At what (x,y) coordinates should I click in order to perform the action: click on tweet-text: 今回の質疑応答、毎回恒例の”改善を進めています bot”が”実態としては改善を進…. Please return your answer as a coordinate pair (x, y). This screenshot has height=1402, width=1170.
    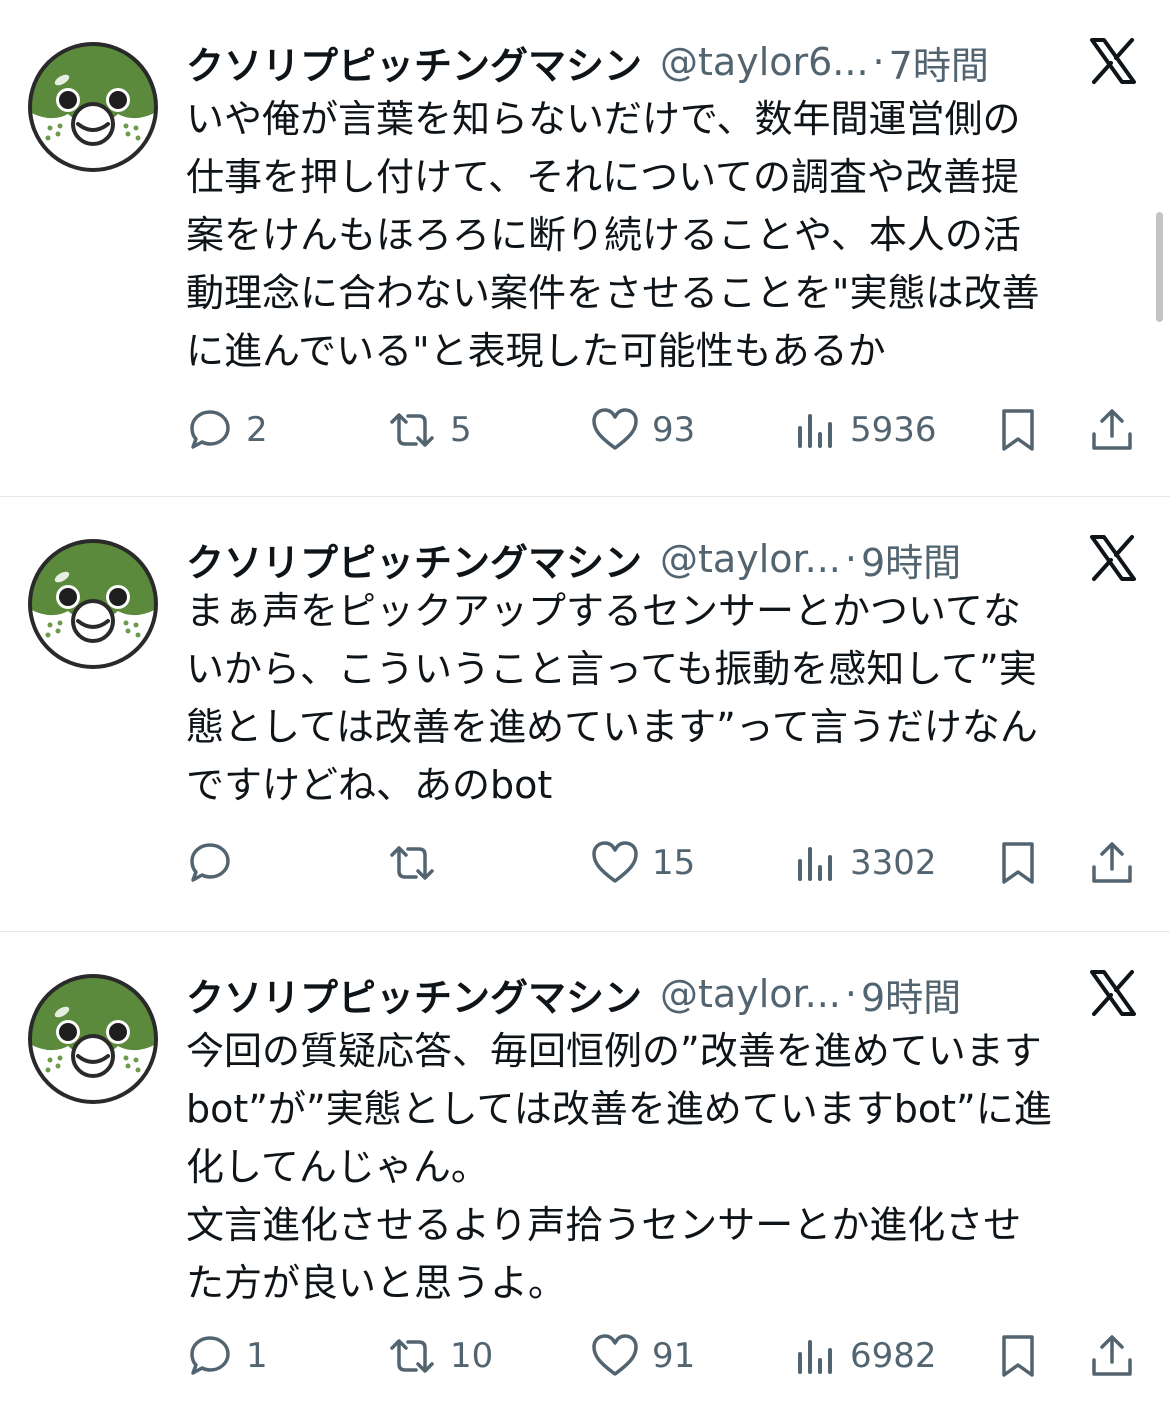
    Looking at the image, I should click on (619, 1167).